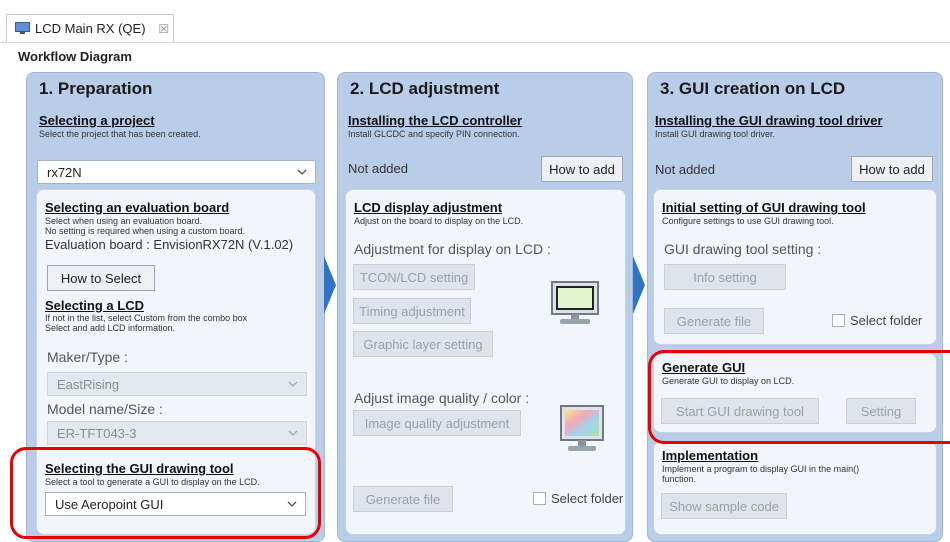 Image resolution: width=950 pixels, height=542 pixels. What do you see at coordinates (414, 277) in the screenshot?
I see `tcon-lcd-setting-button: TCON/LCD setting` at bounding box center [414, 277].